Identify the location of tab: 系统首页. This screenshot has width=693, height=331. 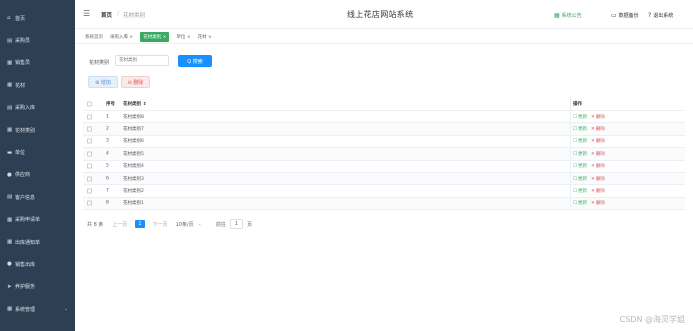
(94, 37).